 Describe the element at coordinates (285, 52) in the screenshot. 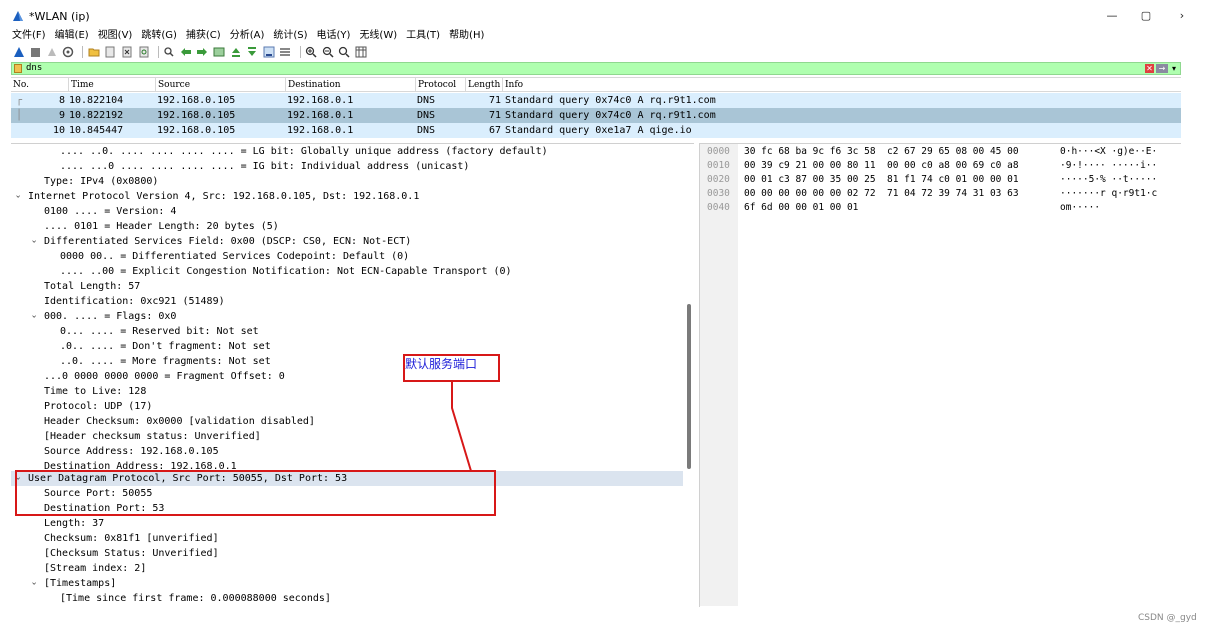

I see `colorize-icon` at that location.